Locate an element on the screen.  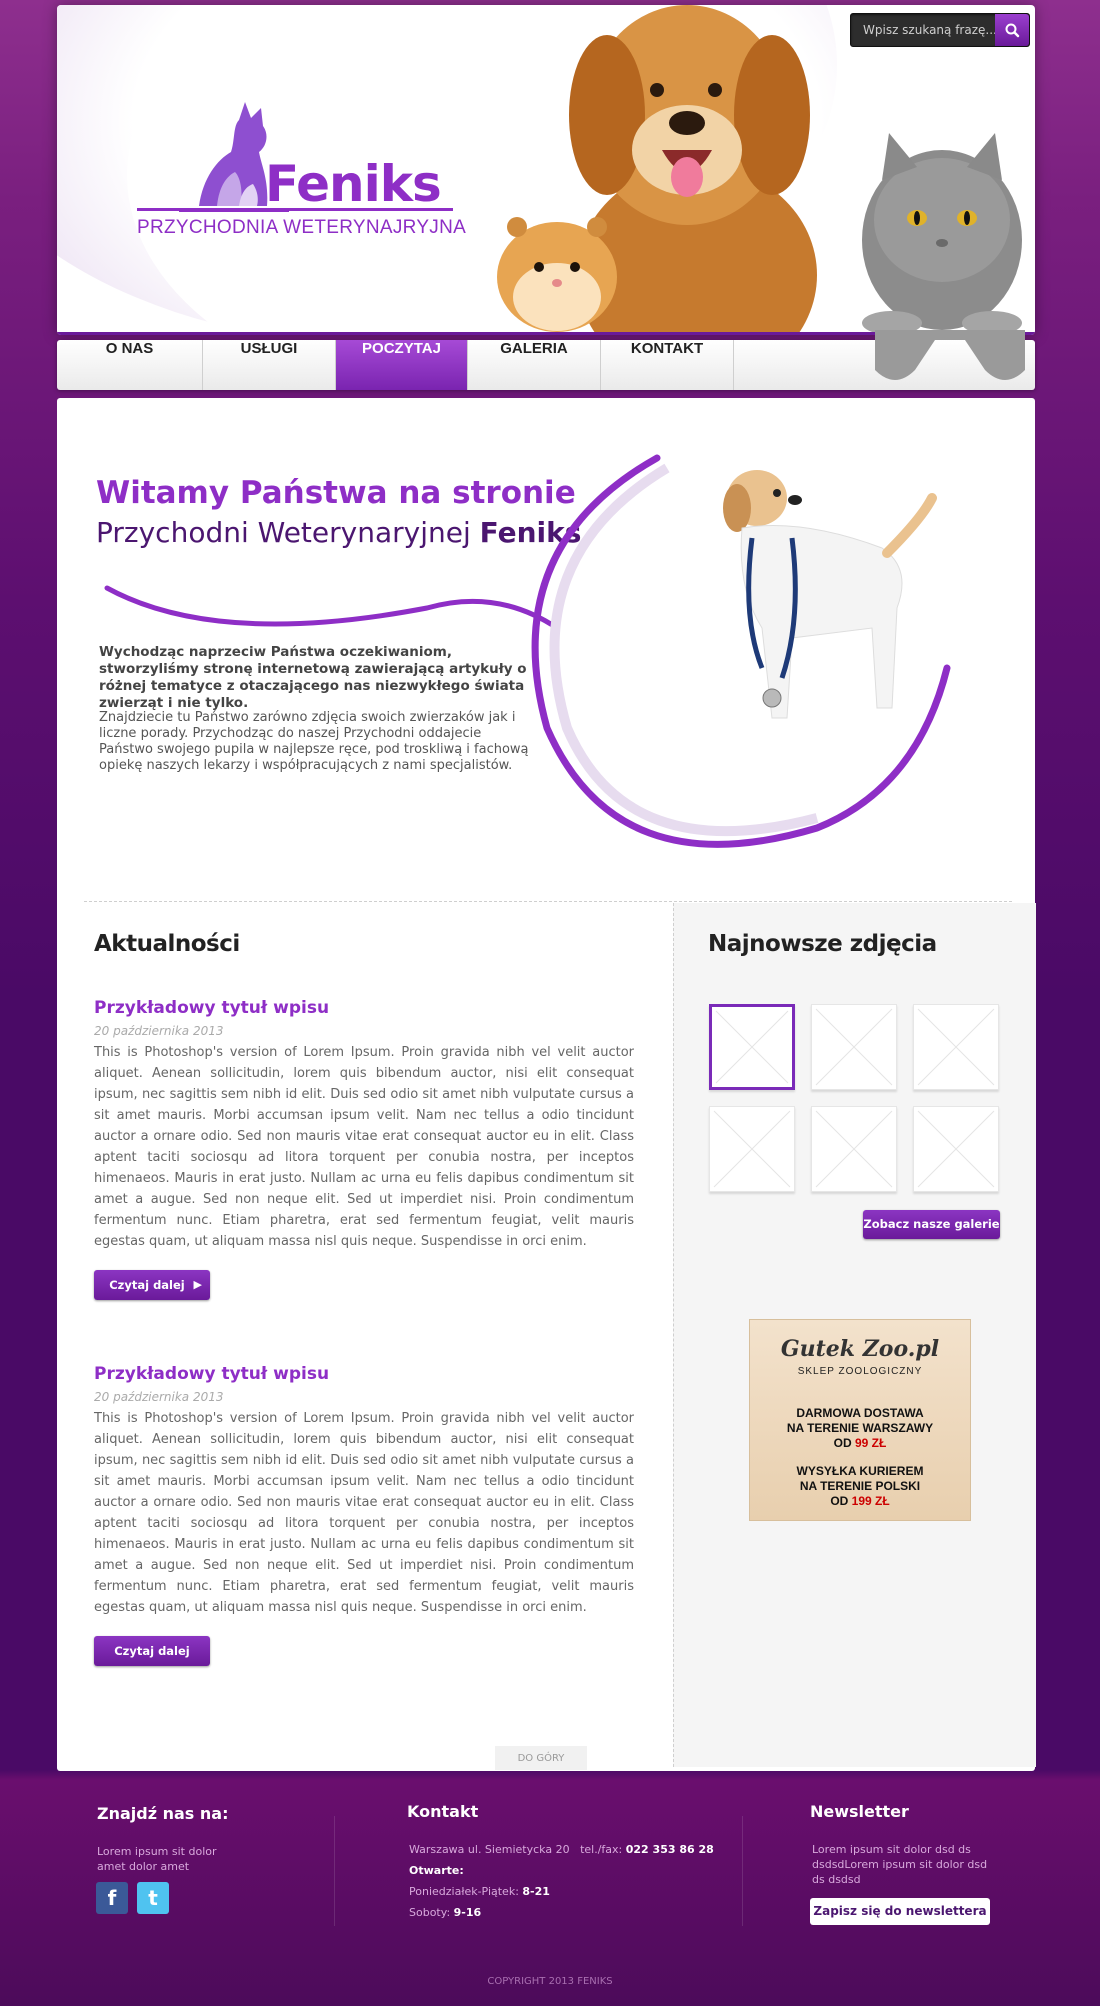
ad-price: 199 ZŁ is located at coordinates (870, 1501).